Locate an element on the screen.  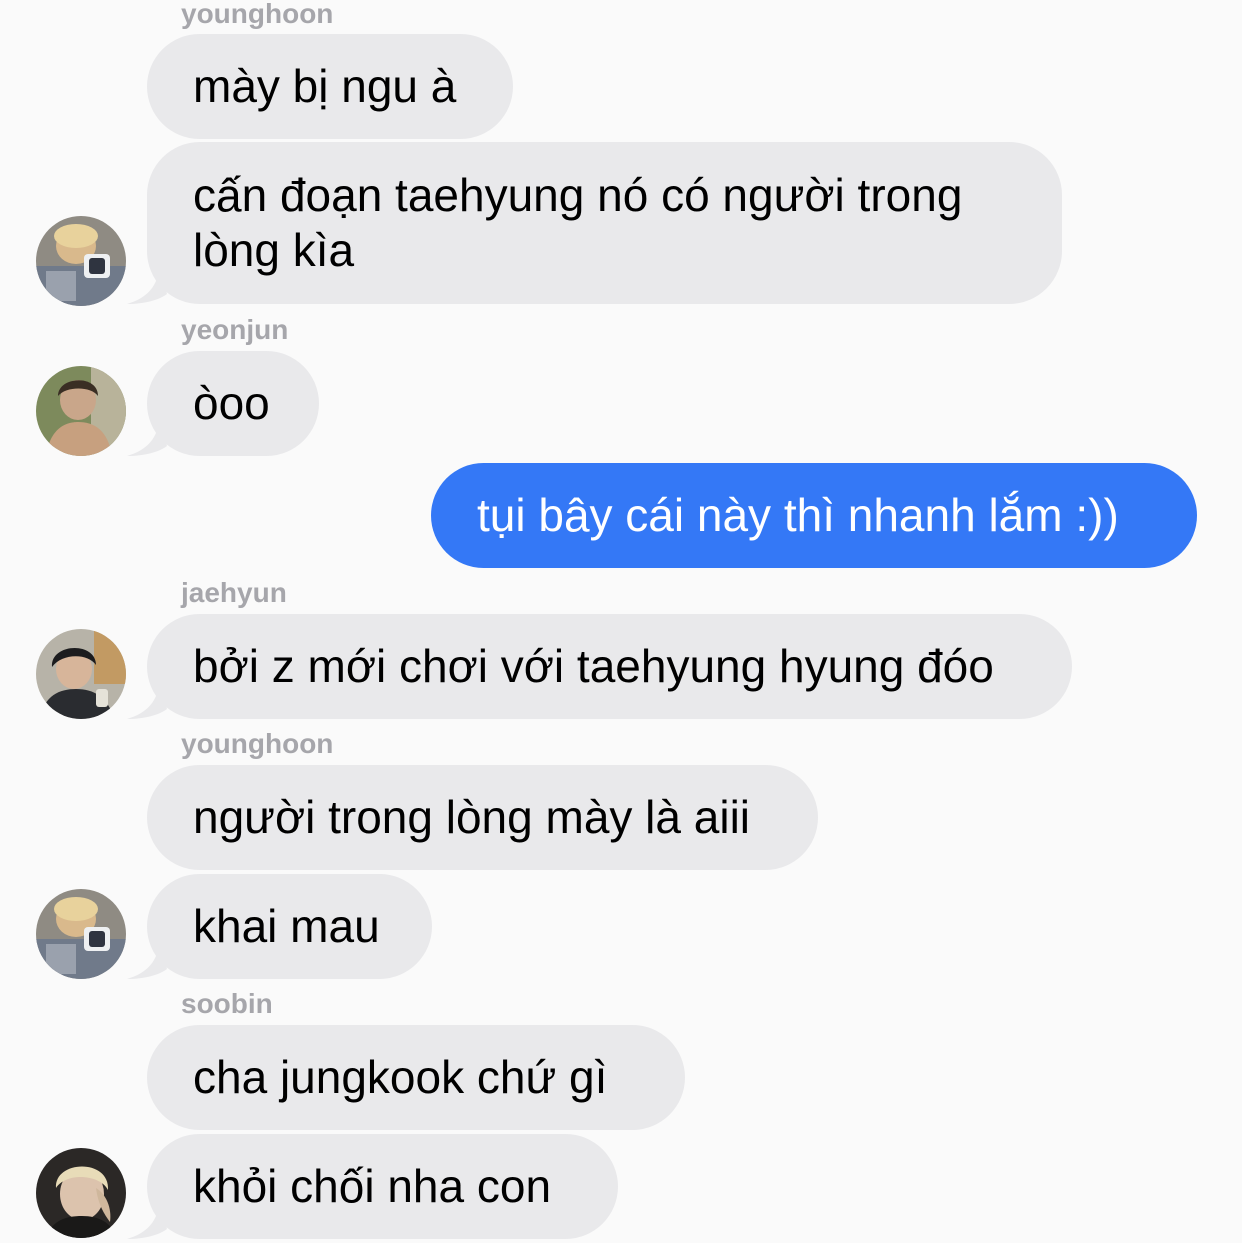
message-bubble-incoming: cha jungkook chứ gì is located at coordinates (416, 1077).